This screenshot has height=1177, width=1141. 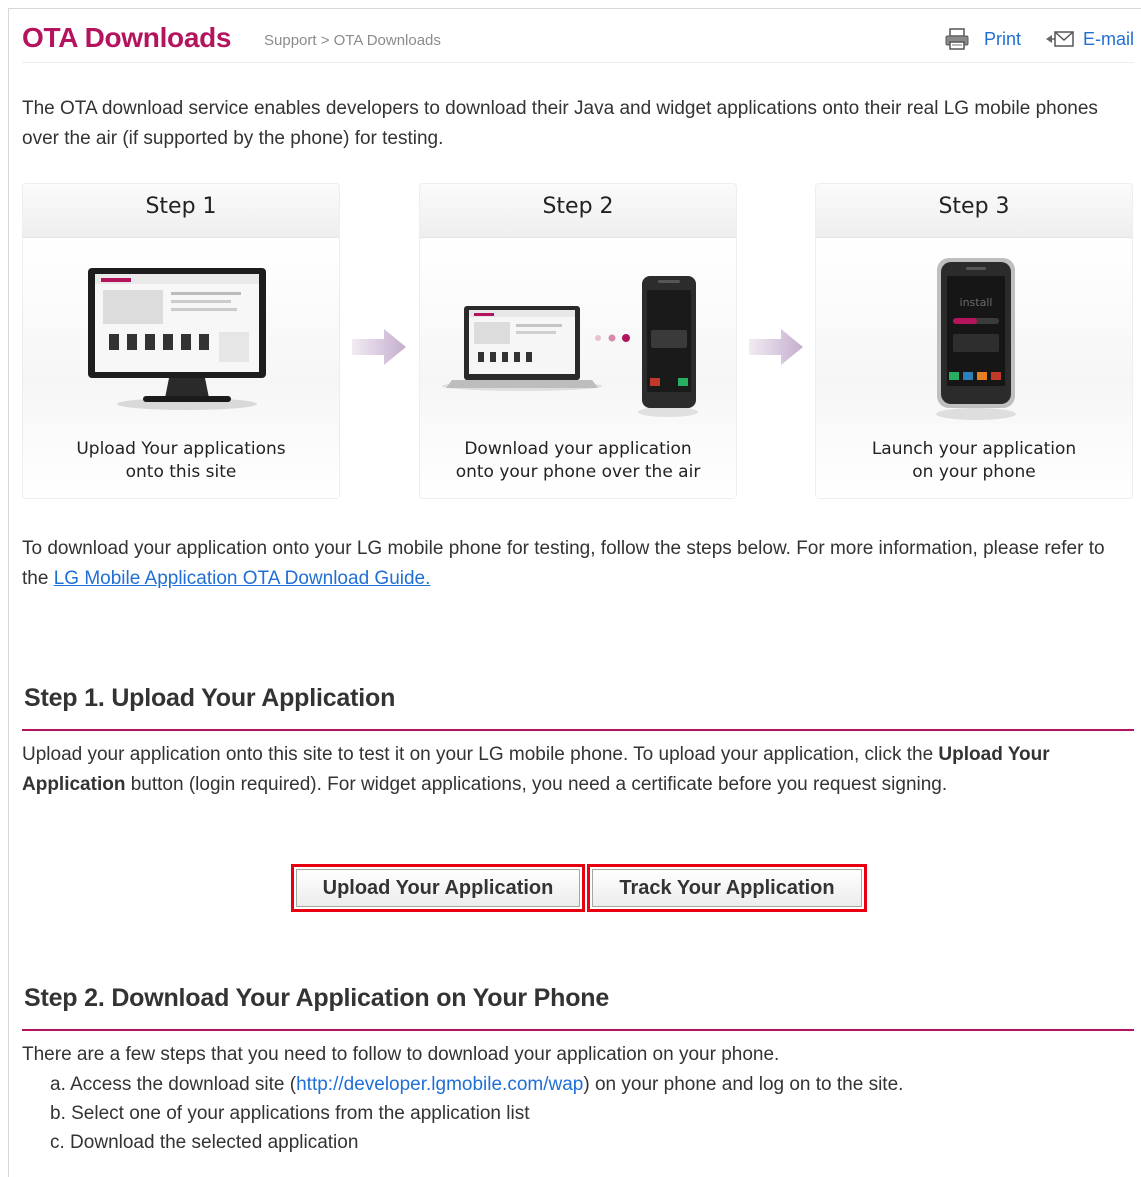 What do you see at coordinates (127, 37) in the screenshot?
I see `page-title: OTA Downloads` at bounding box center [127, 37].